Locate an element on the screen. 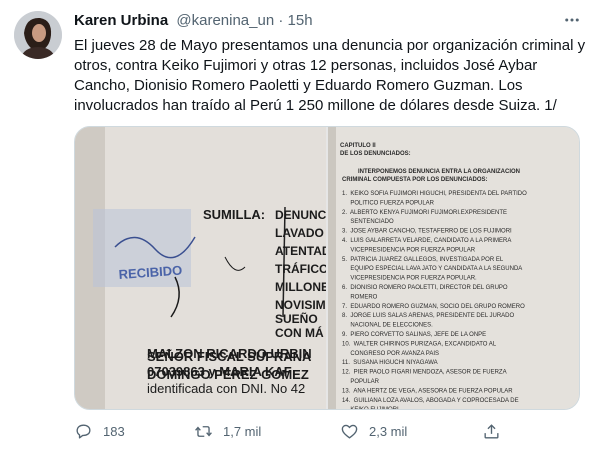  signer-line: identificada con DNI. No 42 is located at coordinates (226, 388).